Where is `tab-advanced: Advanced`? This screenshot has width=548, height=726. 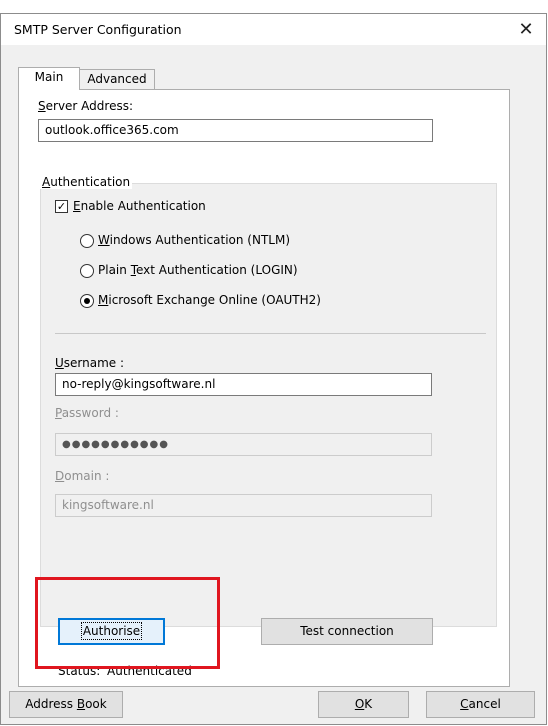
tab-advanced: Advanced is located at coordinates (117, 79).